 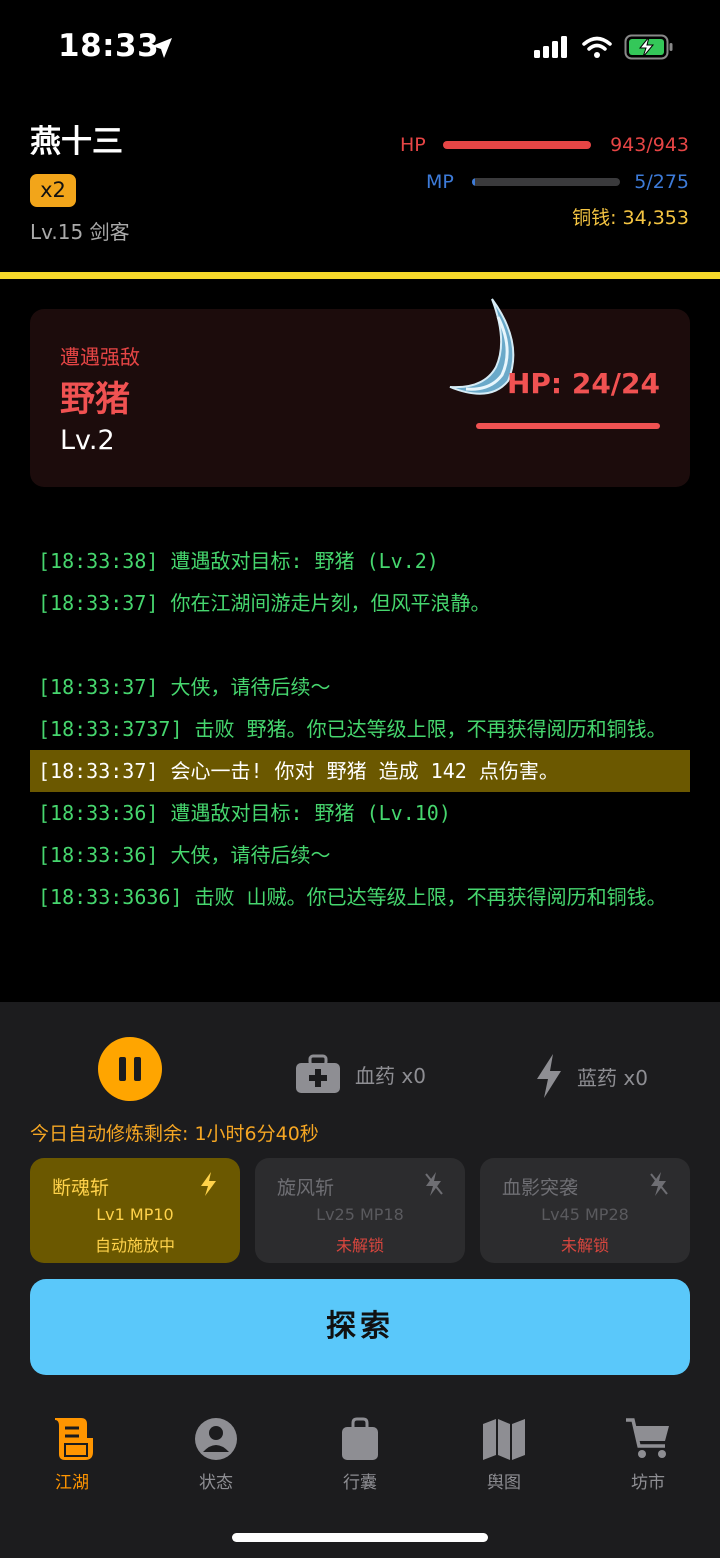 I want to click on tab-状态: 状态, so click(x=216, y=1454).